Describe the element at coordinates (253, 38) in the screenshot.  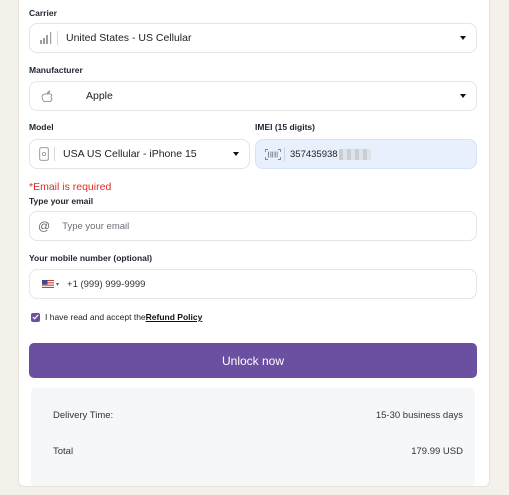
I see `carrier-select: United States - US Cellular` at that location.